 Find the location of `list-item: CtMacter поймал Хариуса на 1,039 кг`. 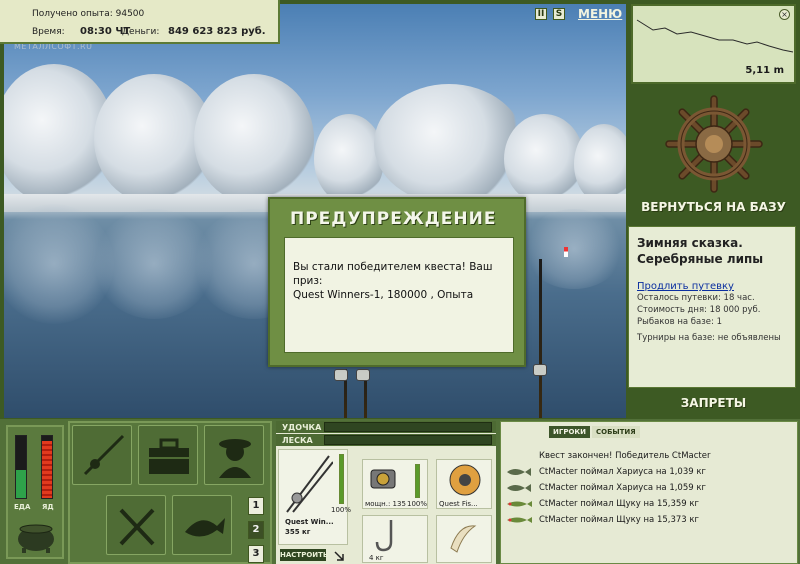

list-item: CtMacter поймал Хариуса на 1,039 кг is located at coordinates (650, 472).